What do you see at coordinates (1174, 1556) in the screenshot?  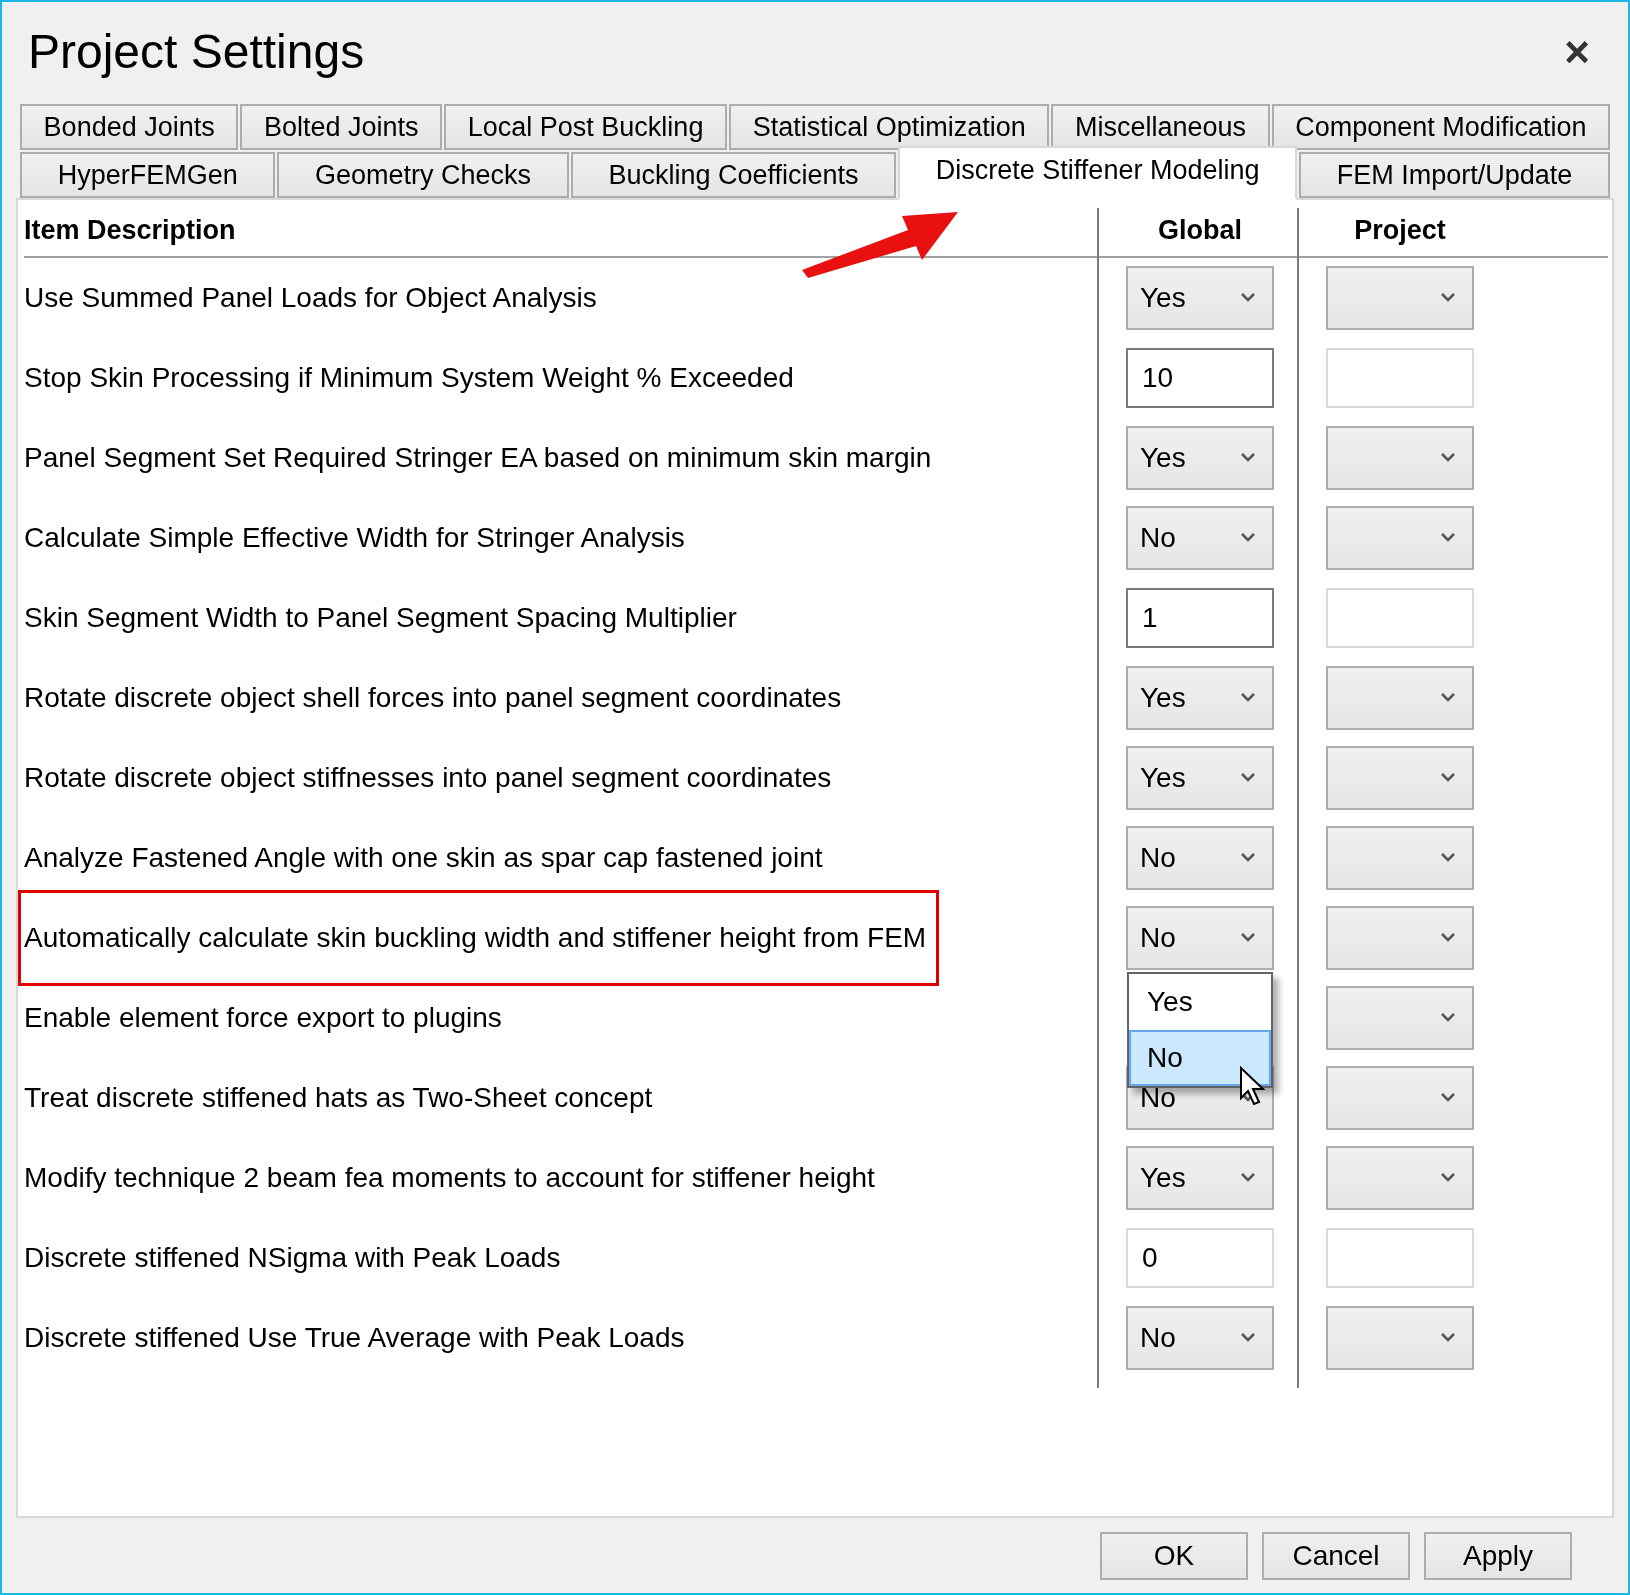 I see `dialog-button: OK` at bounding box center [1174, 1556].